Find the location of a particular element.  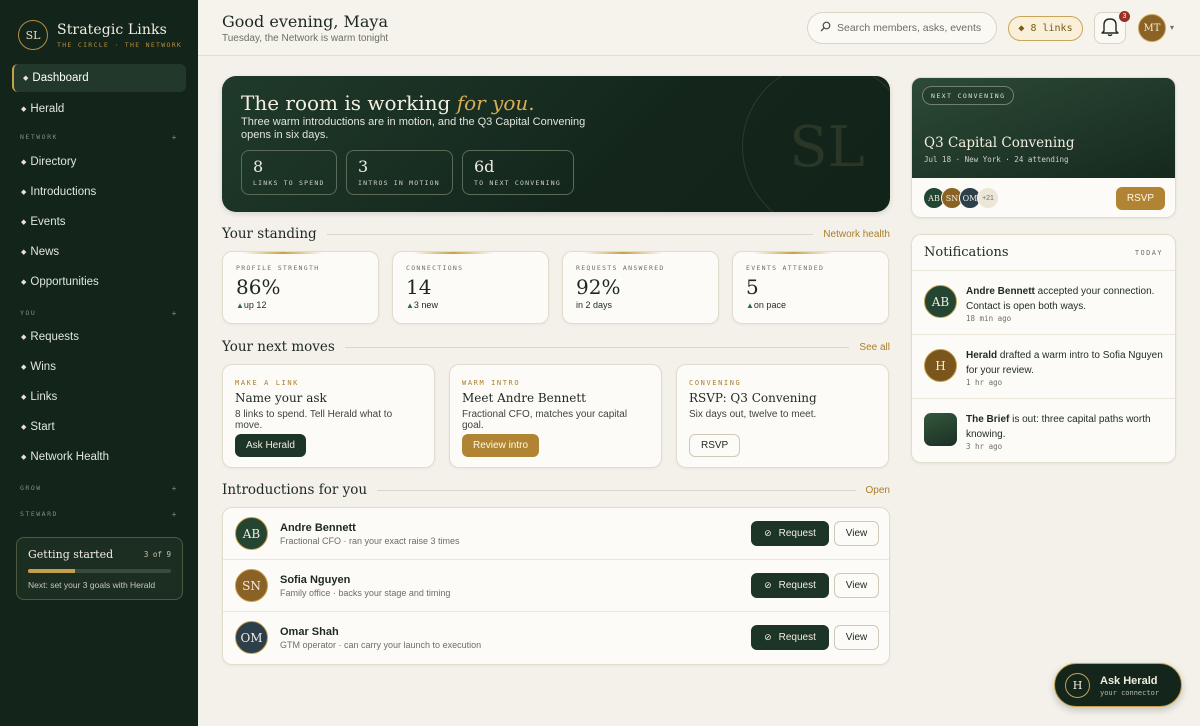

user-avatar: MT is located at coordinates (1152, 28).